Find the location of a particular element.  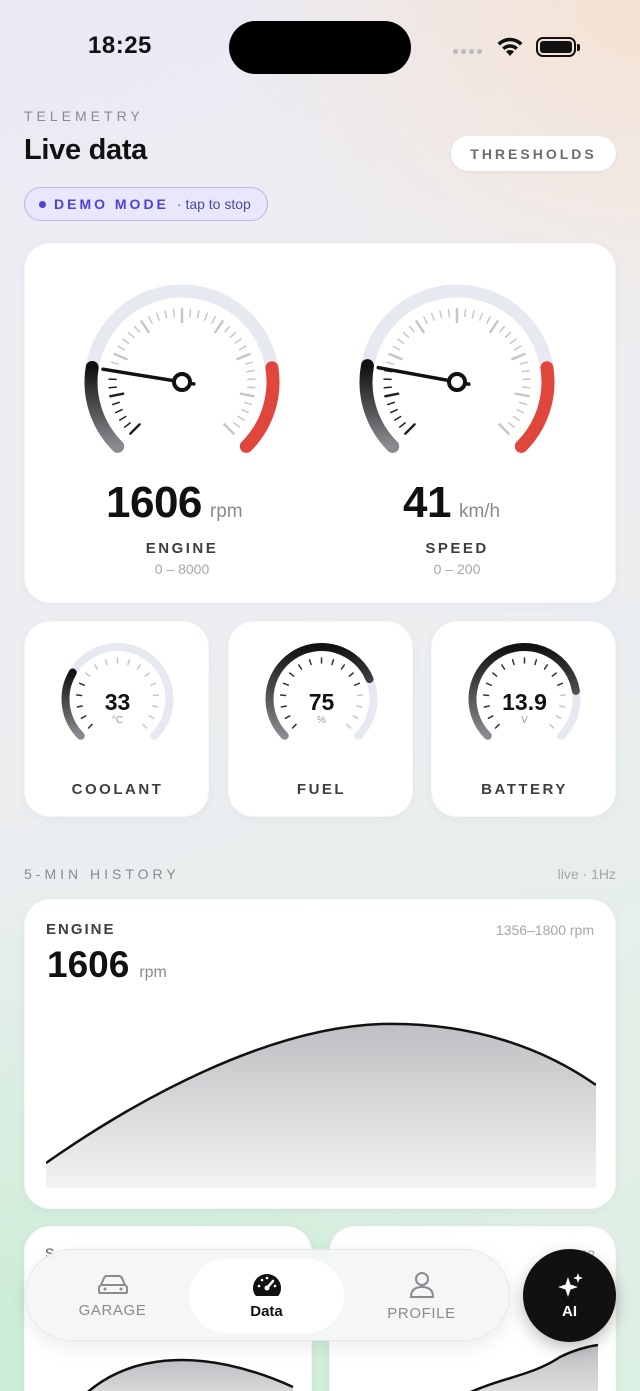

engine-history-area is located at coordinates (321, 1105).